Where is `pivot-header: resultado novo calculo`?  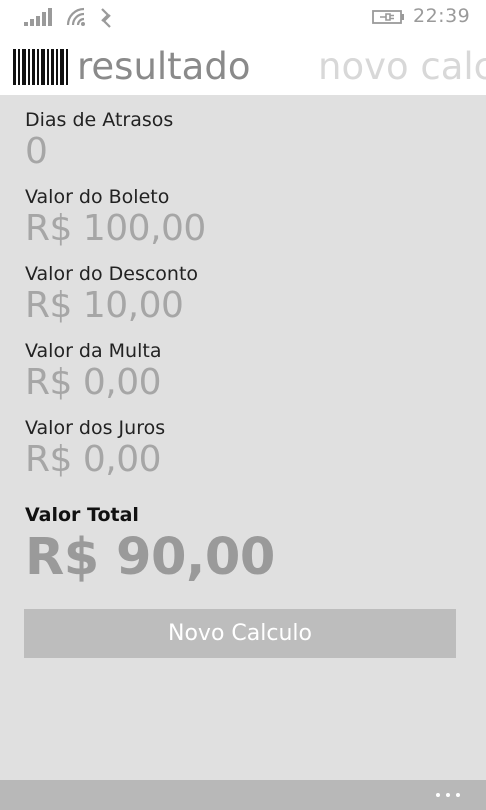
pivot-header: resultado novo calculo is located at coordinates (243, 65).